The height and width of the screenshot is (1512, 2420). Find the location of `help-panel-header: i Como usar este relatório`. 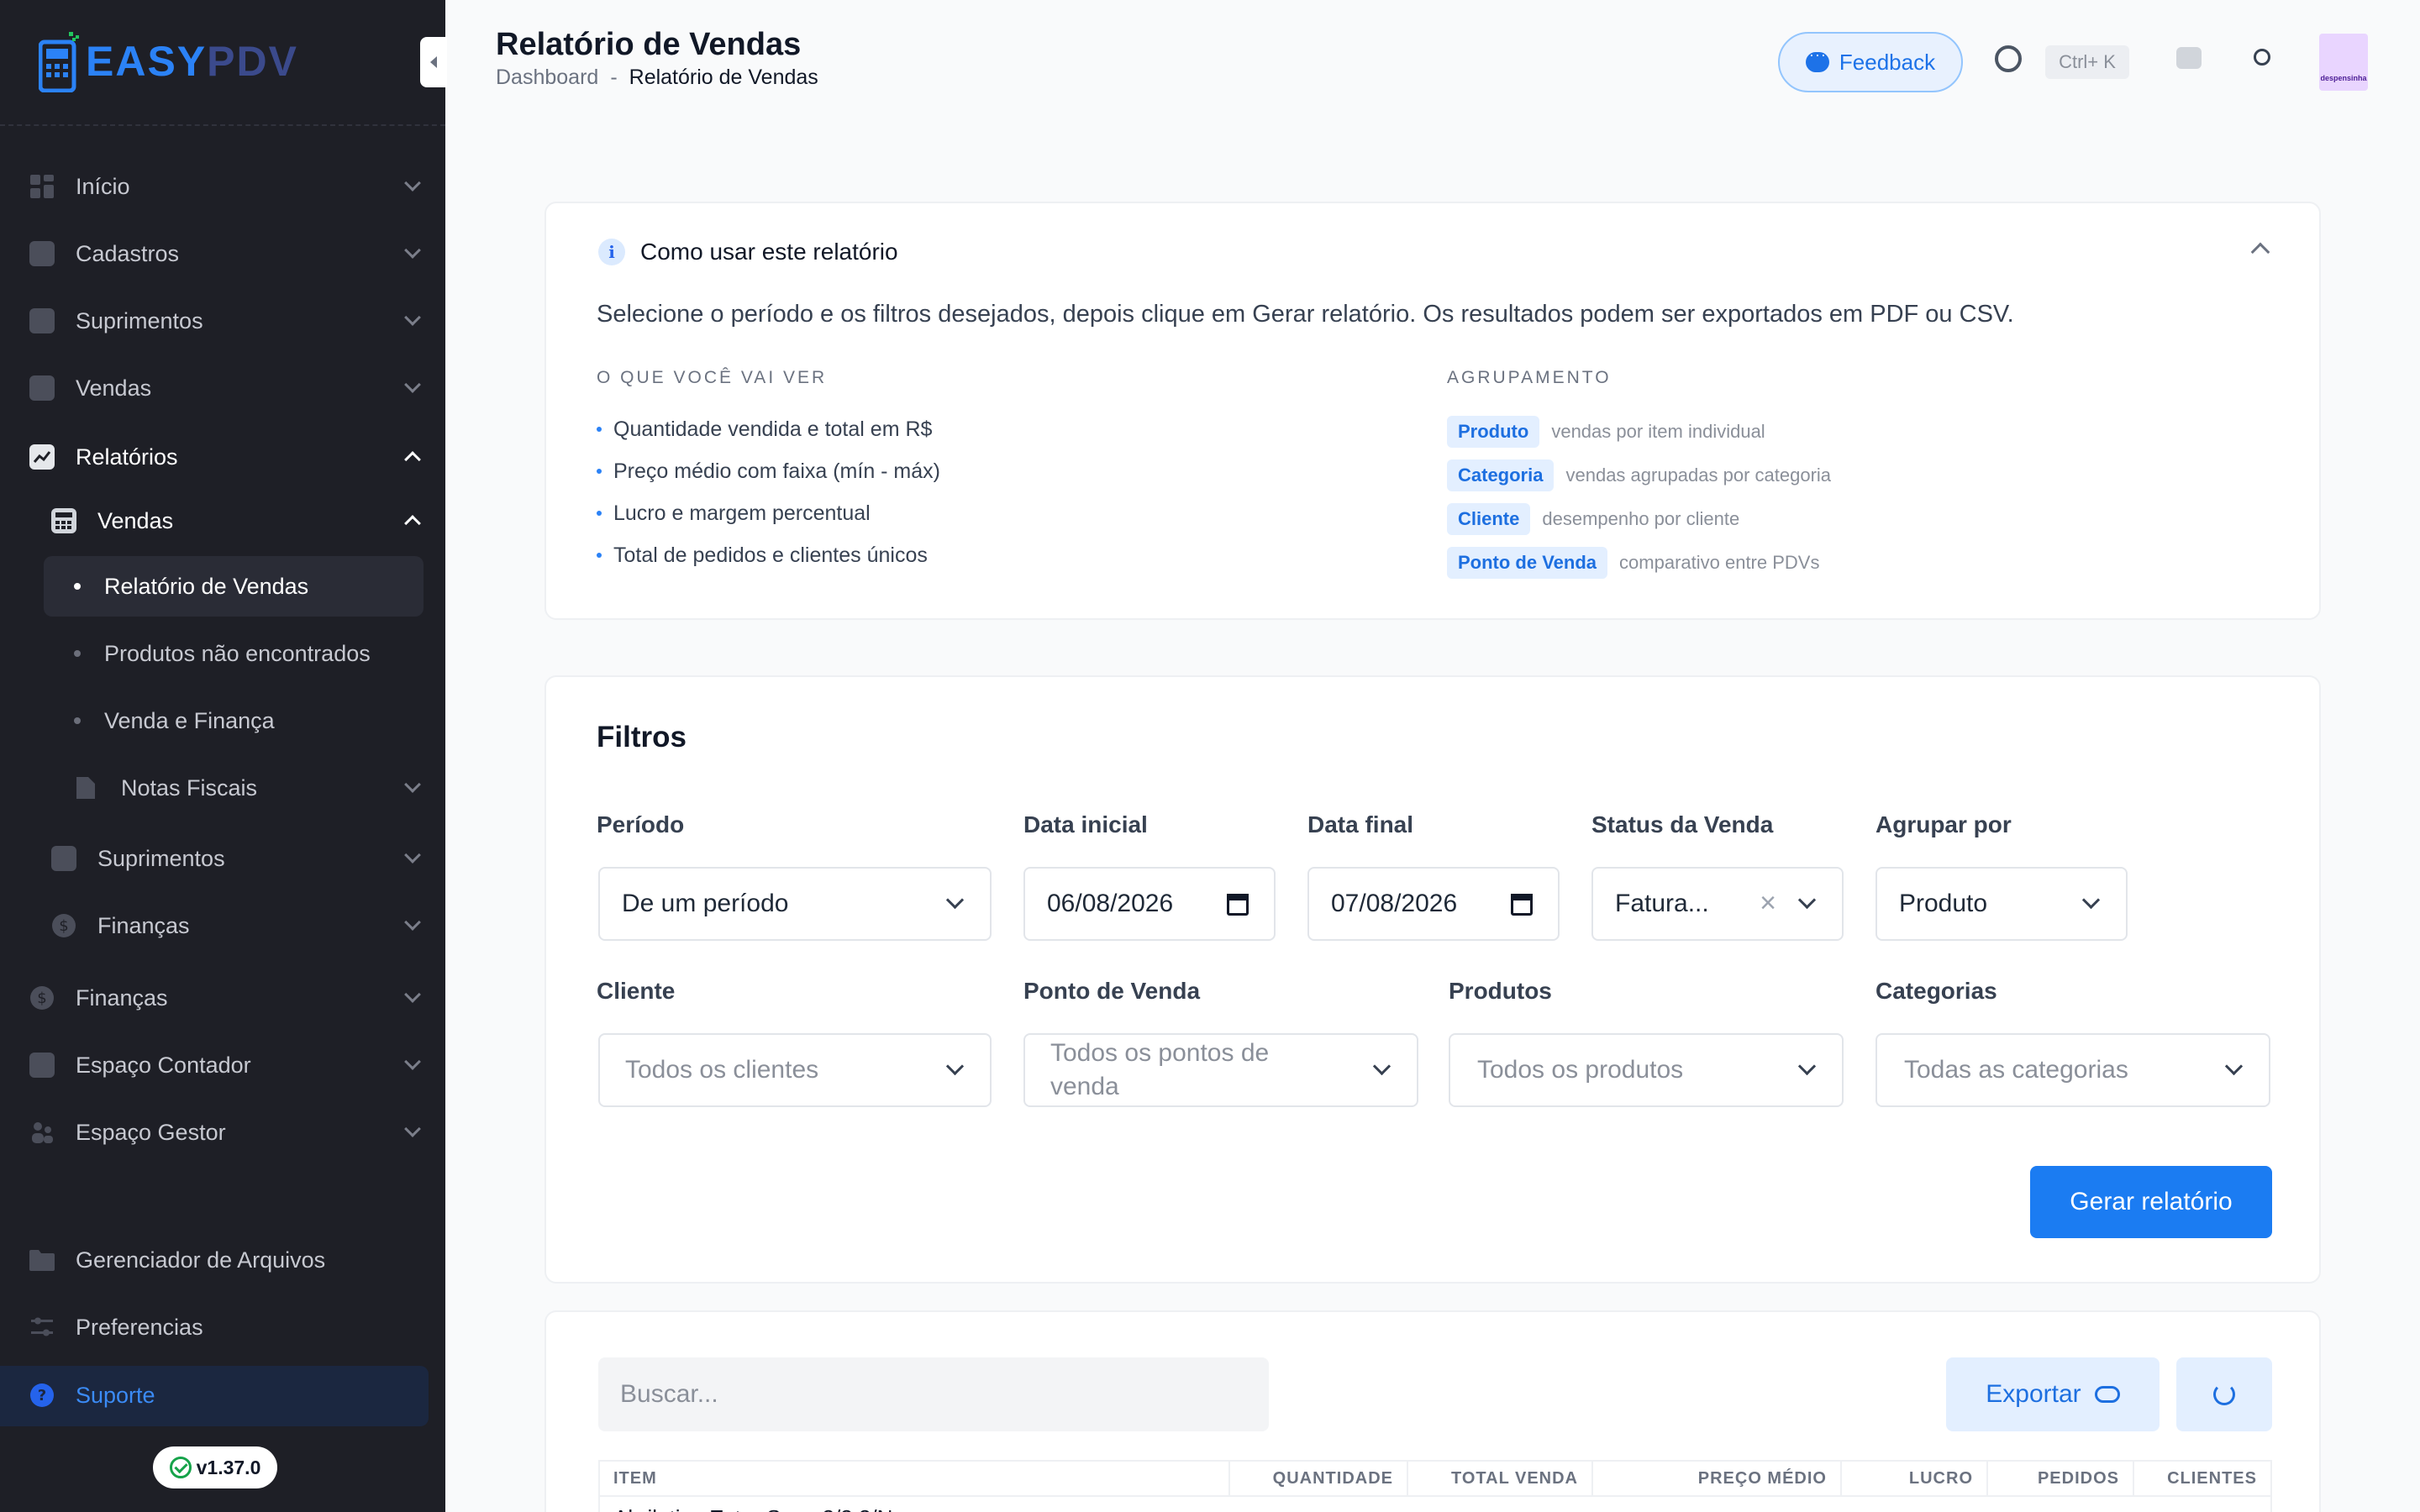

help-panel-header: i Como usar este relatório is located at coordinates (748, 252).